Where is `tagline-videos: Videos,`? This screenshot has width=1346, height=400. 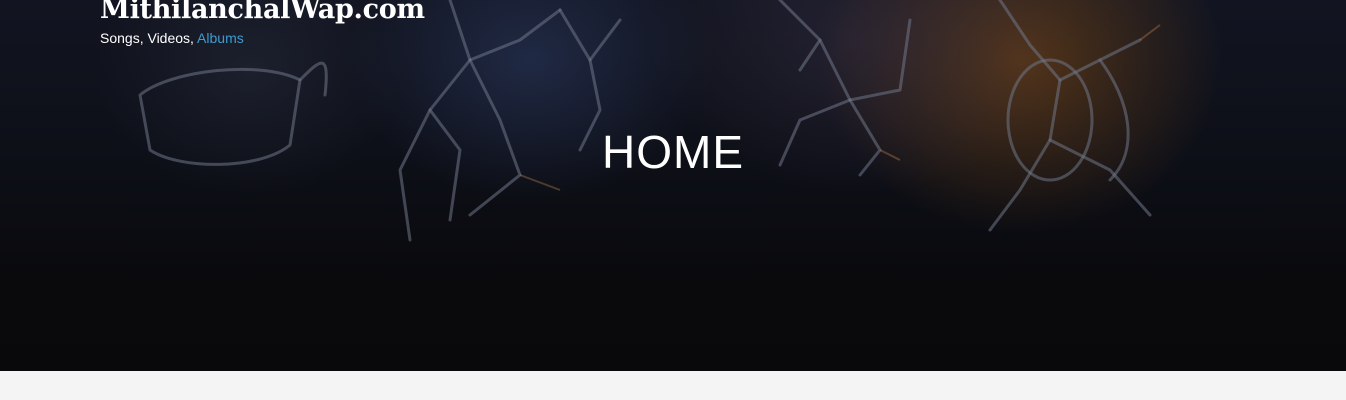
tagline-videos: Videos, is located at coordinates (172, 38).